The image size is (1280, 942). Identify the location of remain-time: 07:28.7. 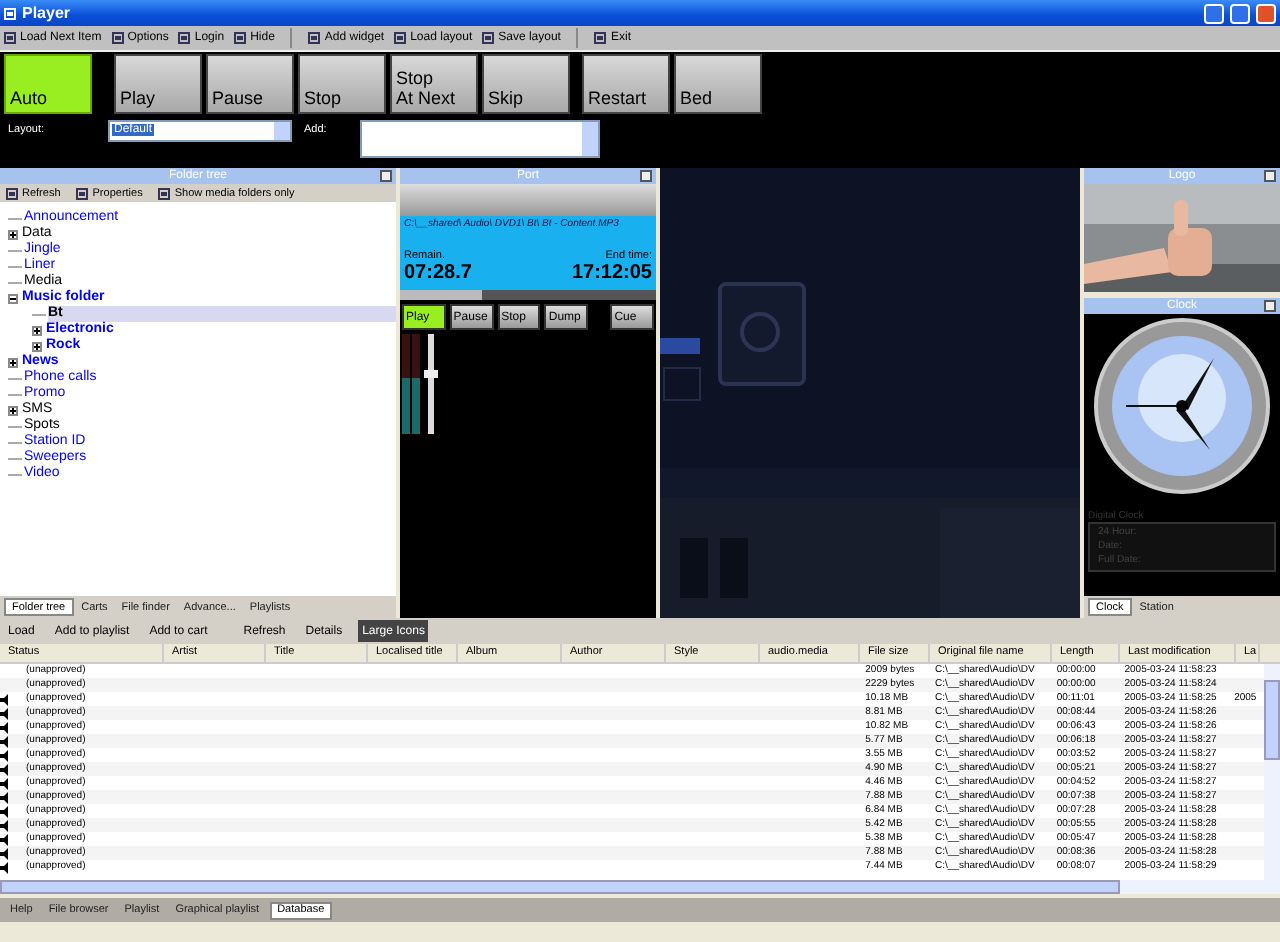
(438, 273).